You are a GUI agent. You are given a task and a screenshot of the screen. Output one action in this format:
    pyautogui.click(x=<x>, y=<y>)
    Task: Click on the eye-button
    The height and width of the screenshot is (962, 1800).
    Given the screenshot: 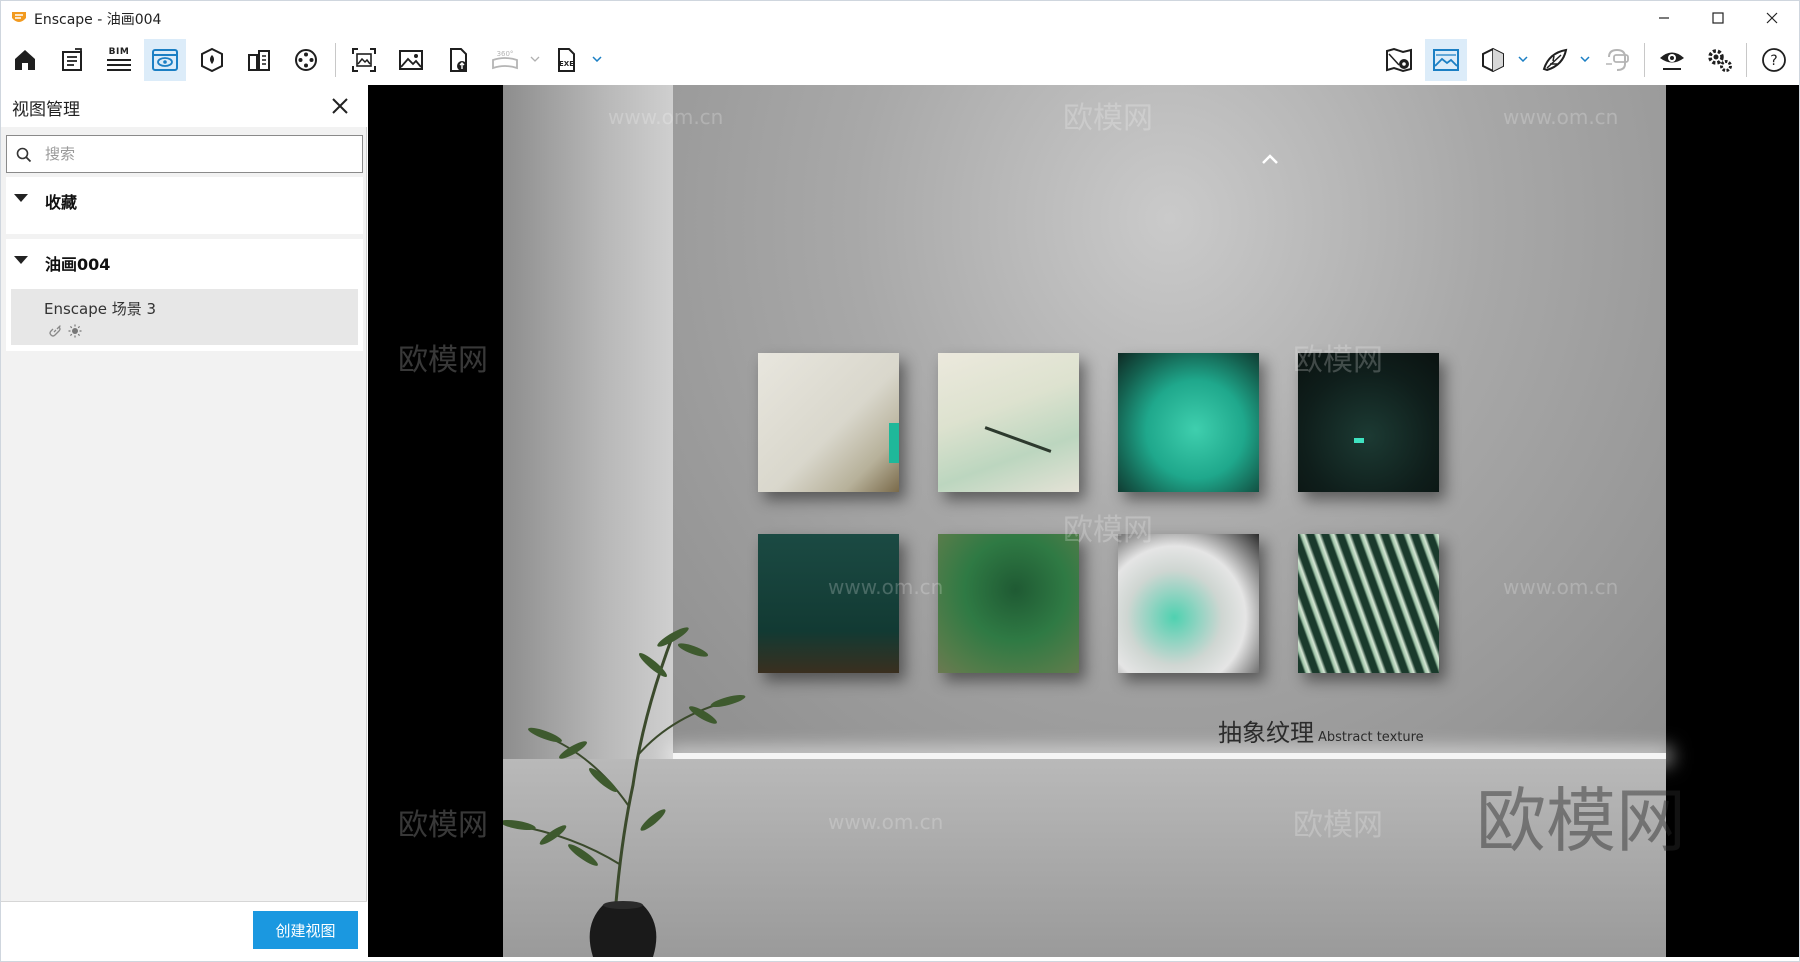 What is the action you would take?
    pyautogui.click(x=1672, y=60)
    